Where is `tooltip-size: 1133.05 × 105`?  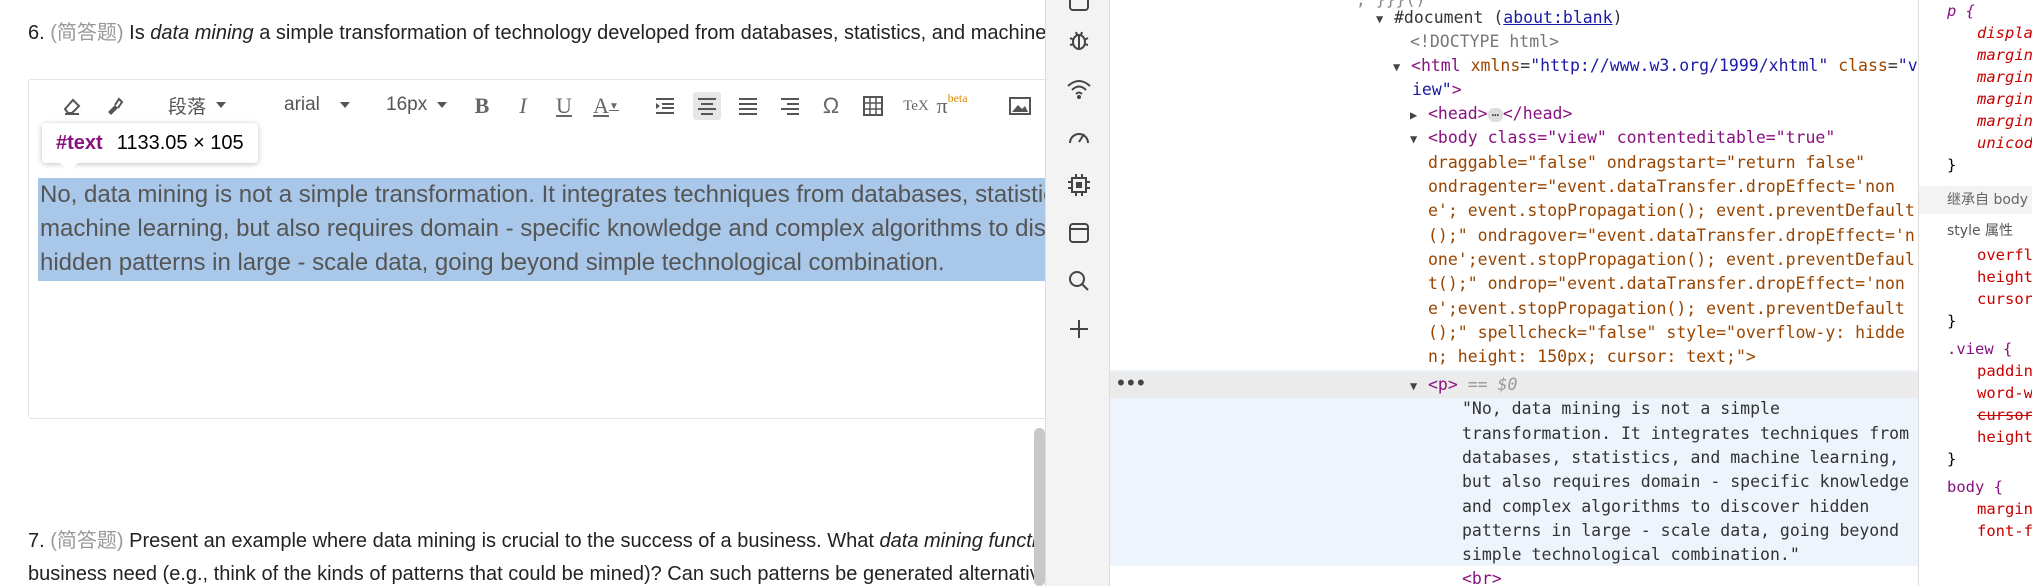
tooltip-size: 1133.05 × 105 is located at coordinates (180, 142).